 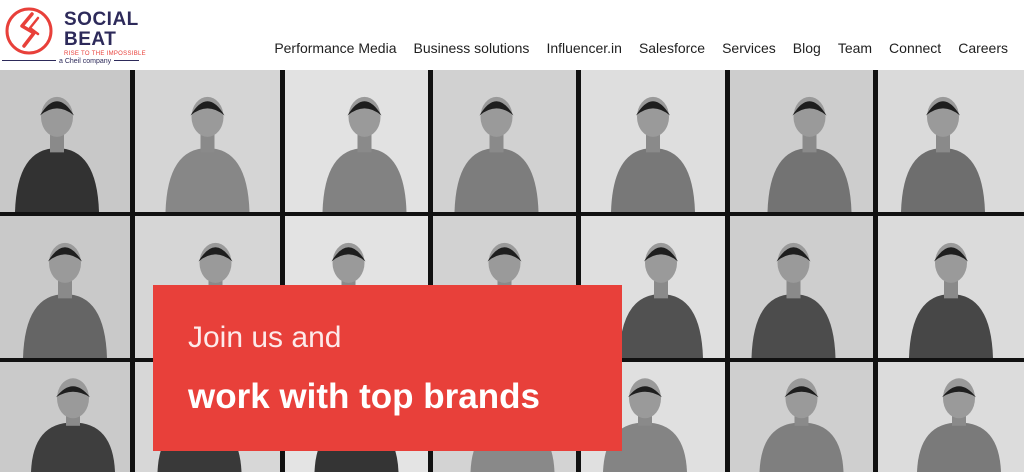 What do you see at coordinates (265, 337) in the screenshot?
I see `hero-line1: Join us and` at bounding box center [265, 337].